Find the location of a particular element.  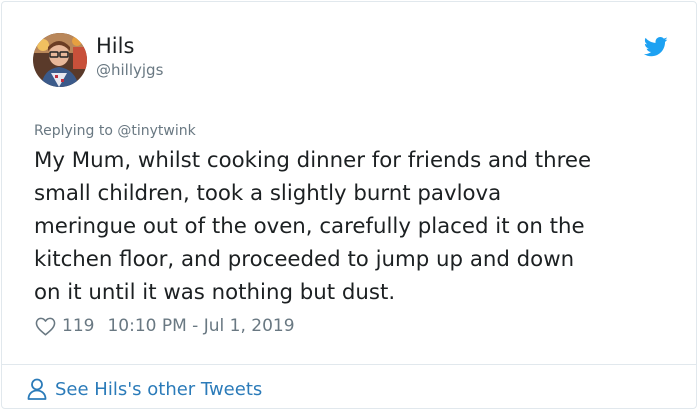

avatar-image is located at coordinates (60, 60).